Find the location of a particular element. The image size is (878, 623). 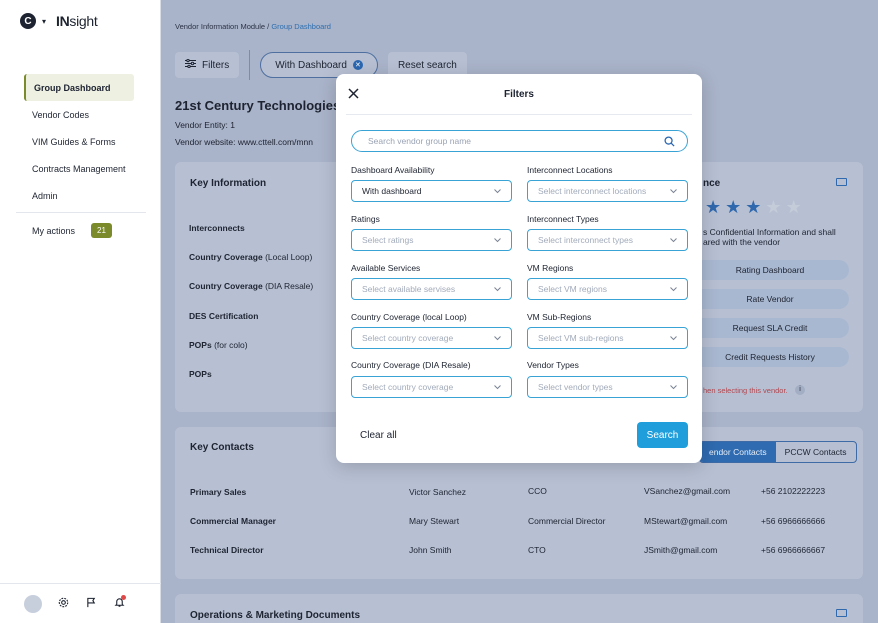

contacts-tabs: endor Contacts PCCW Contacts is located at coordinates (778, 452).